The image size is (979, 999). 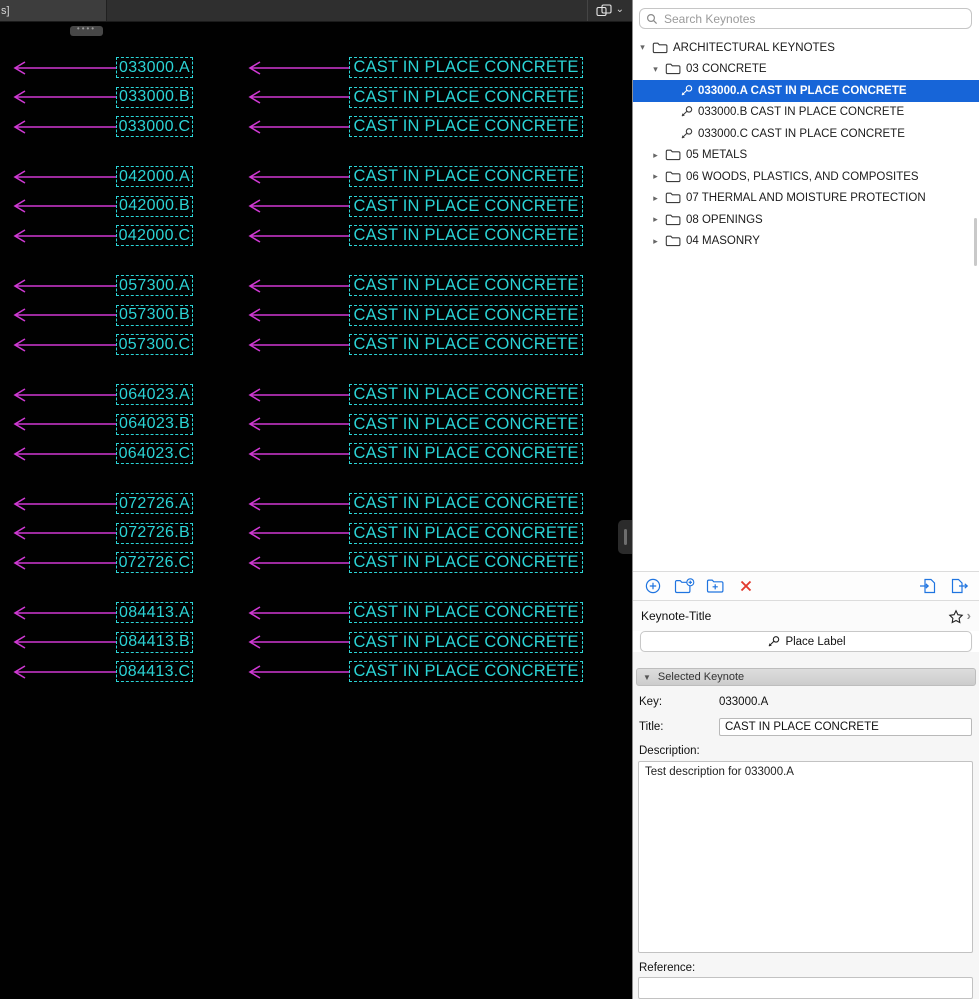 What do you see at coordinates (928, 586) in the screenshot?
I see `import-keynotes-button` at bounding box center [928, 586].